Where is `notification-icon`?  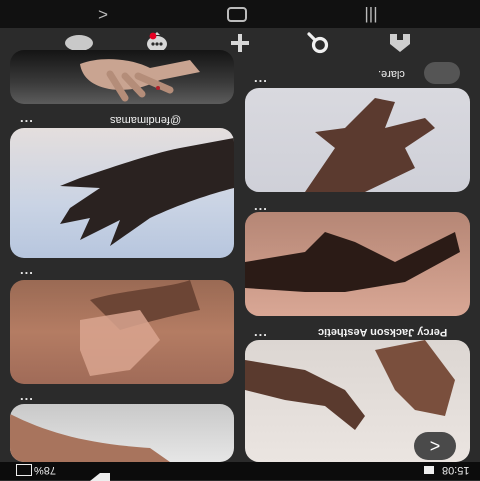 notification-icon is located at coordinates (429, 470).